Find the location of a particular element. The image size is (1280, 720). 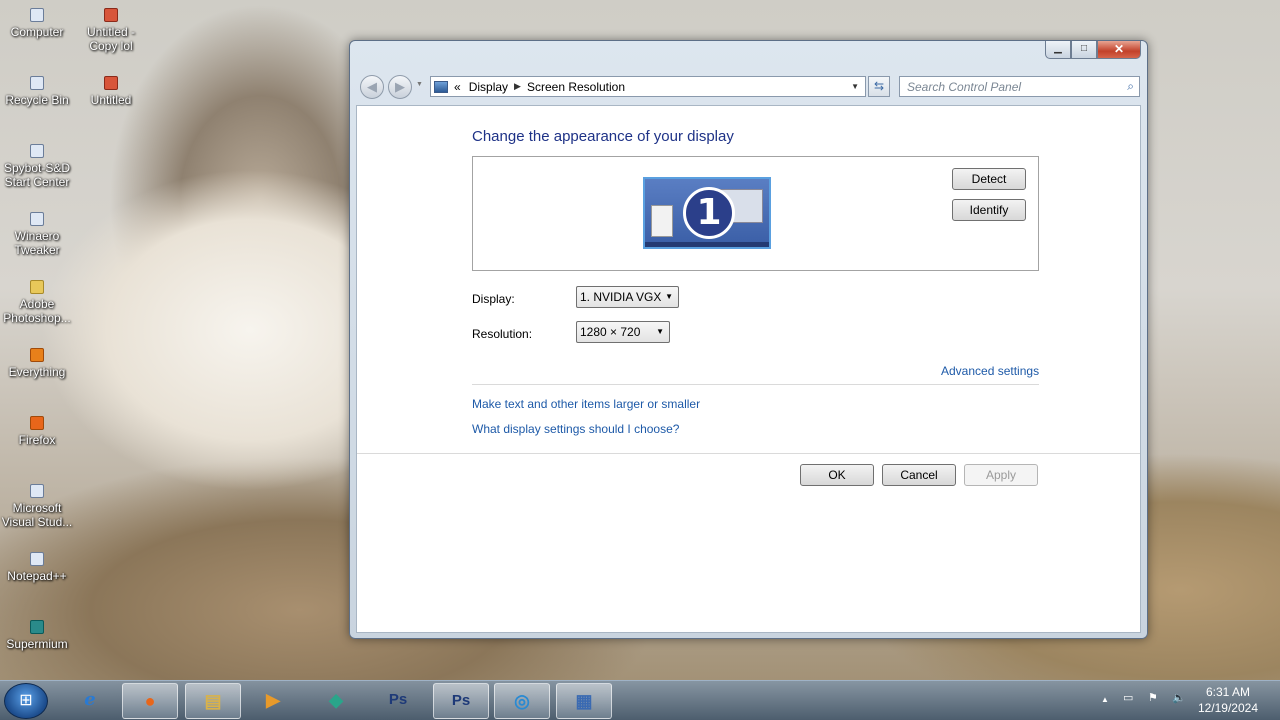

supermium-icon is located at coordinates (37, 627).